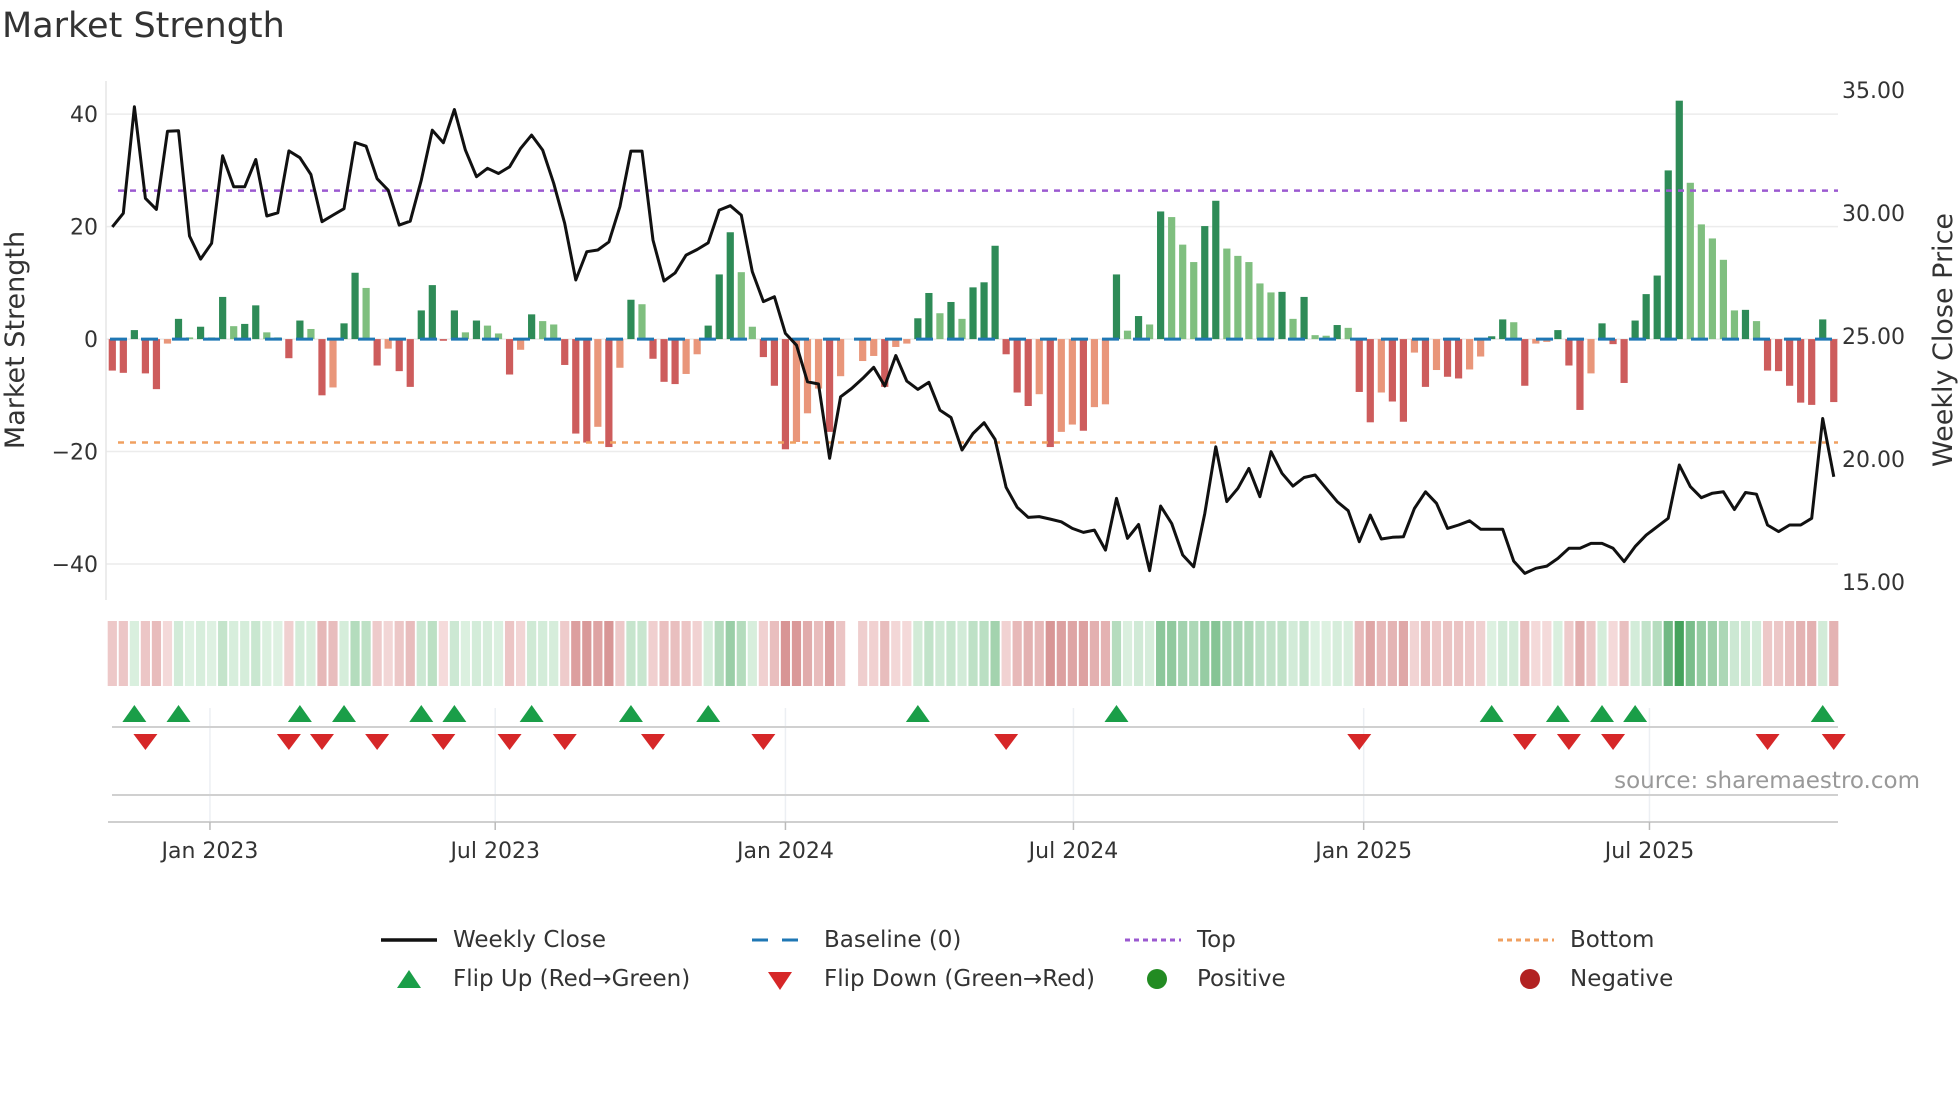  I want to click on solid-line-icon, so click(409, 940).